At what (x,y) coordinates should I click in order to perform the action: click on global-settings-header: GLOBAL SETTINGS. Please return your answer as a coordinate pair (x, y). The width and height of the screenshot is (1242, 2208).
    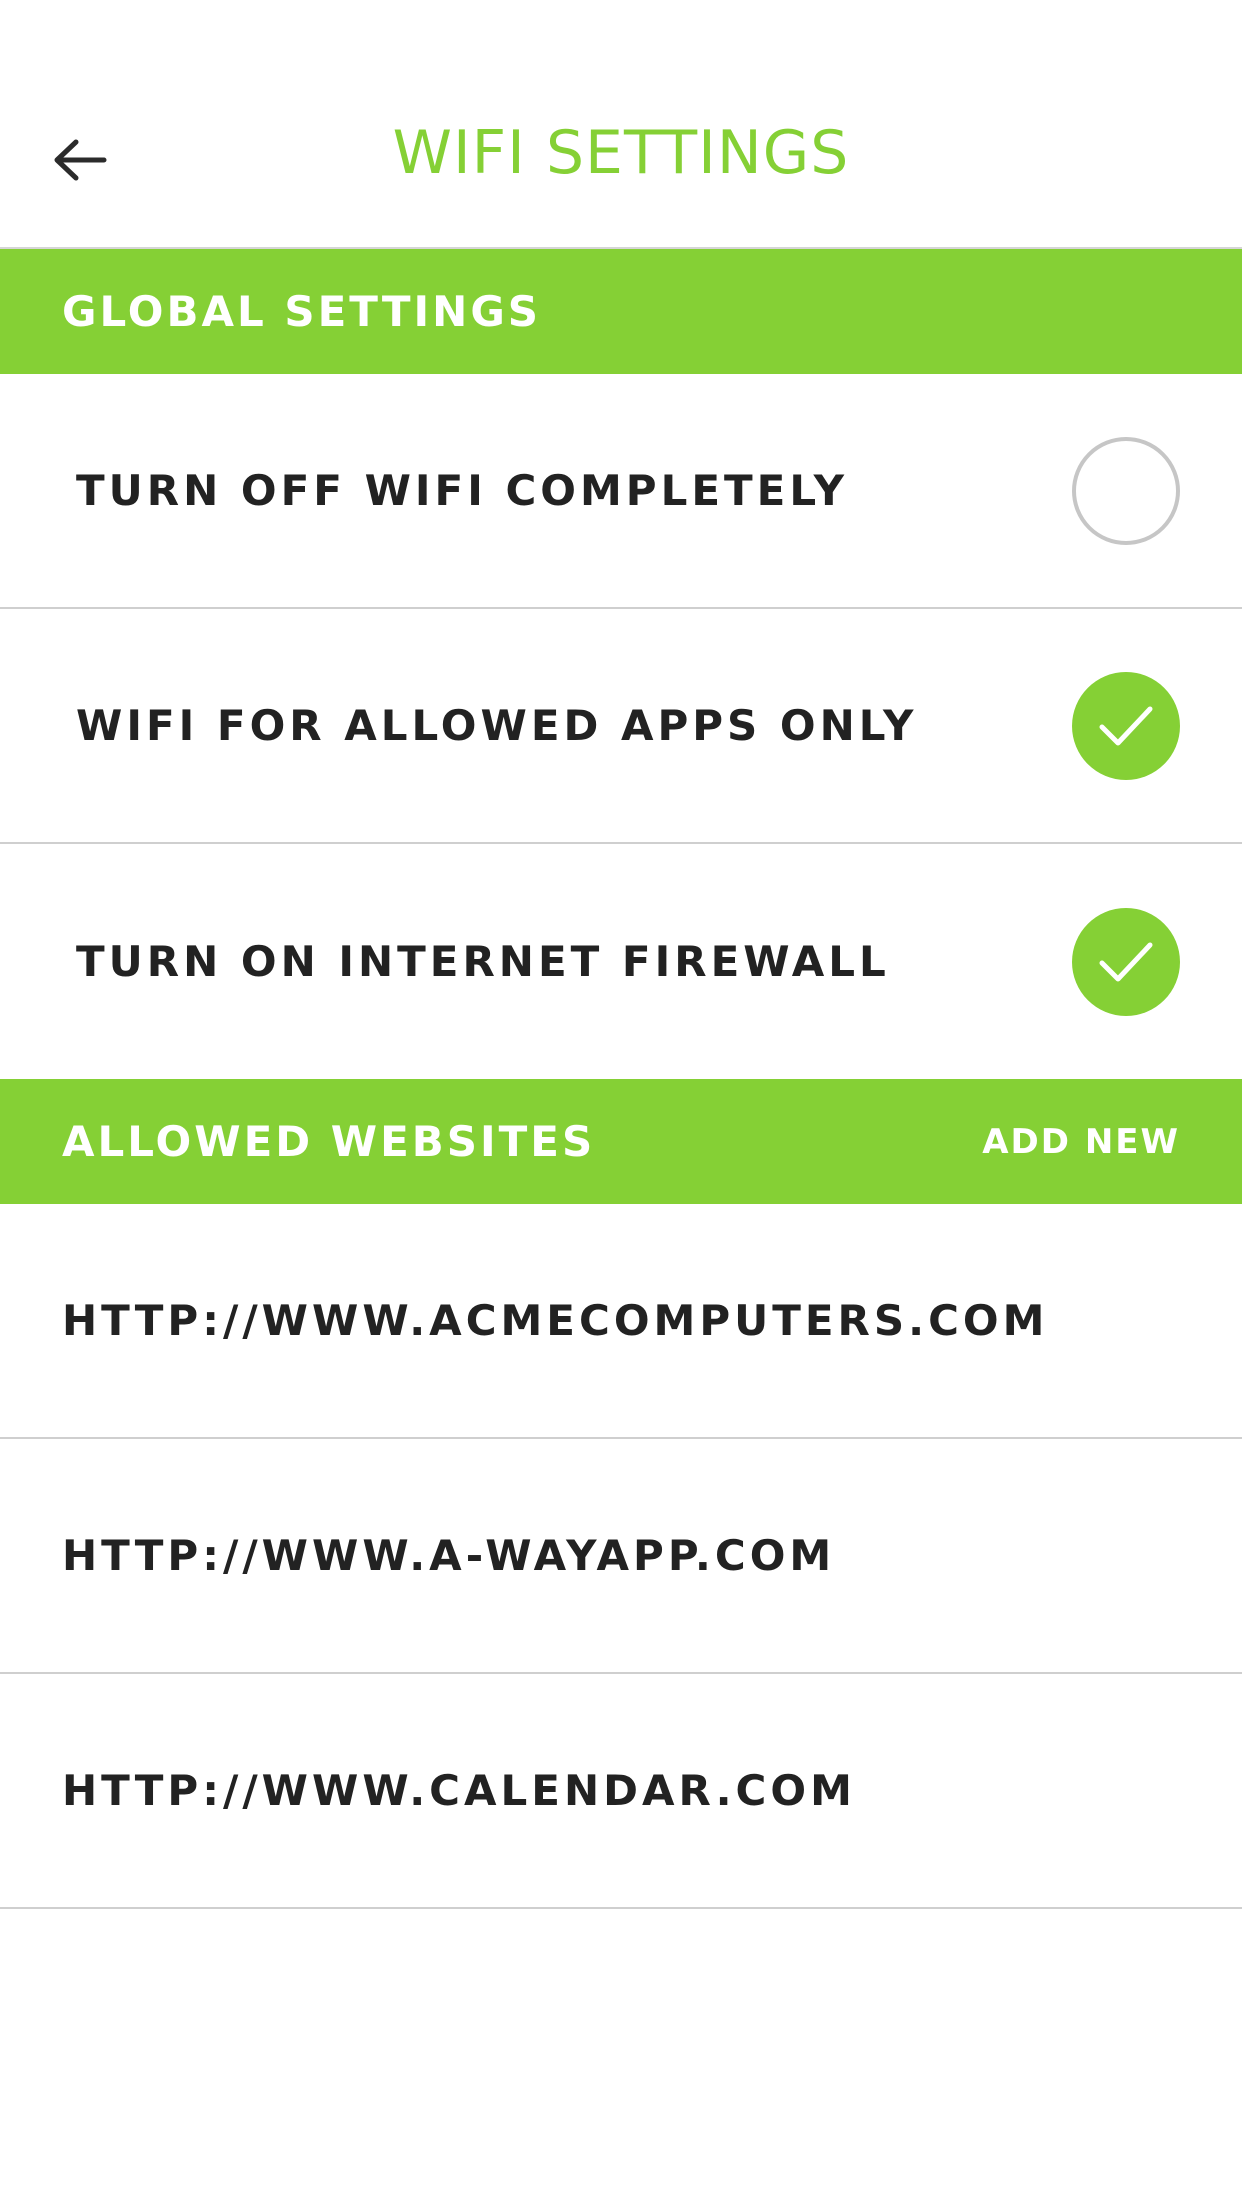
    Looking at the image, I should click on (621, 311).